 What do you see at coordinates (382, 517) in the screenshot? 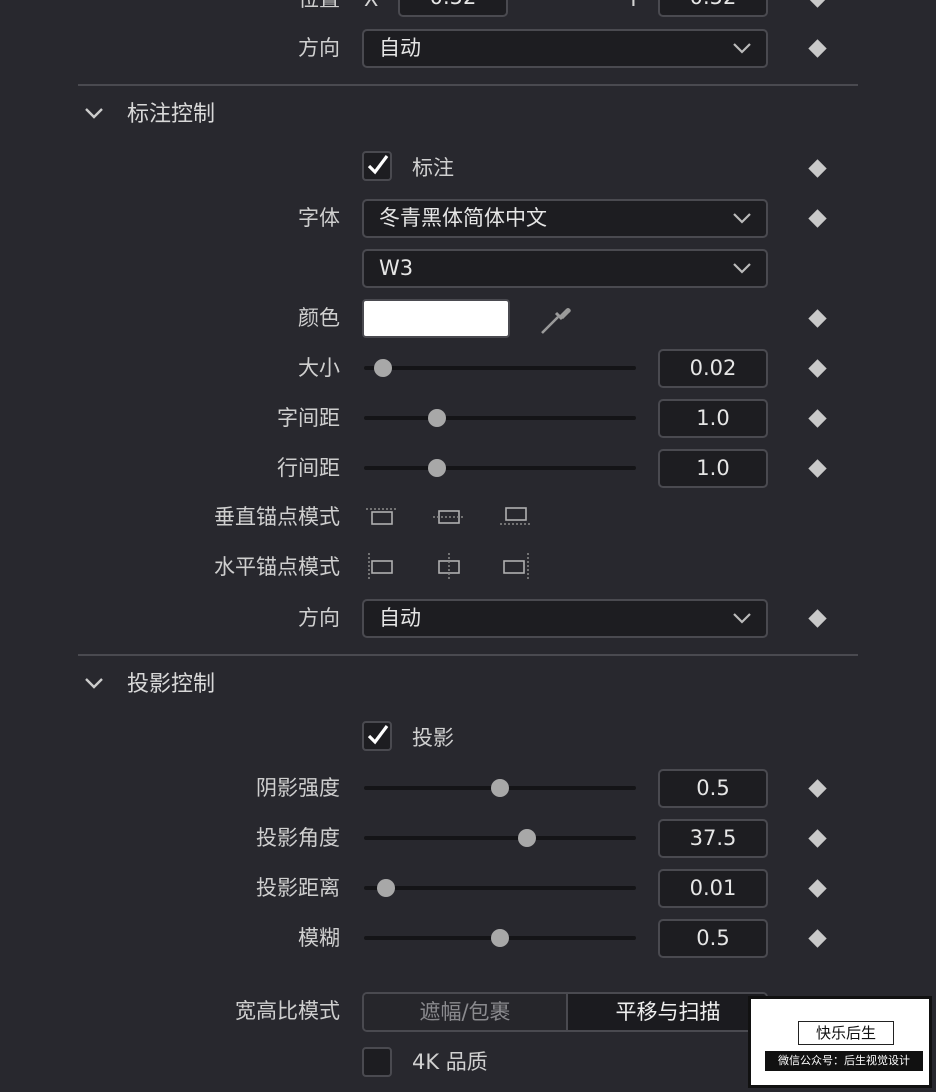
I see `anchor-top-icon` at bounding box center [382, 517].